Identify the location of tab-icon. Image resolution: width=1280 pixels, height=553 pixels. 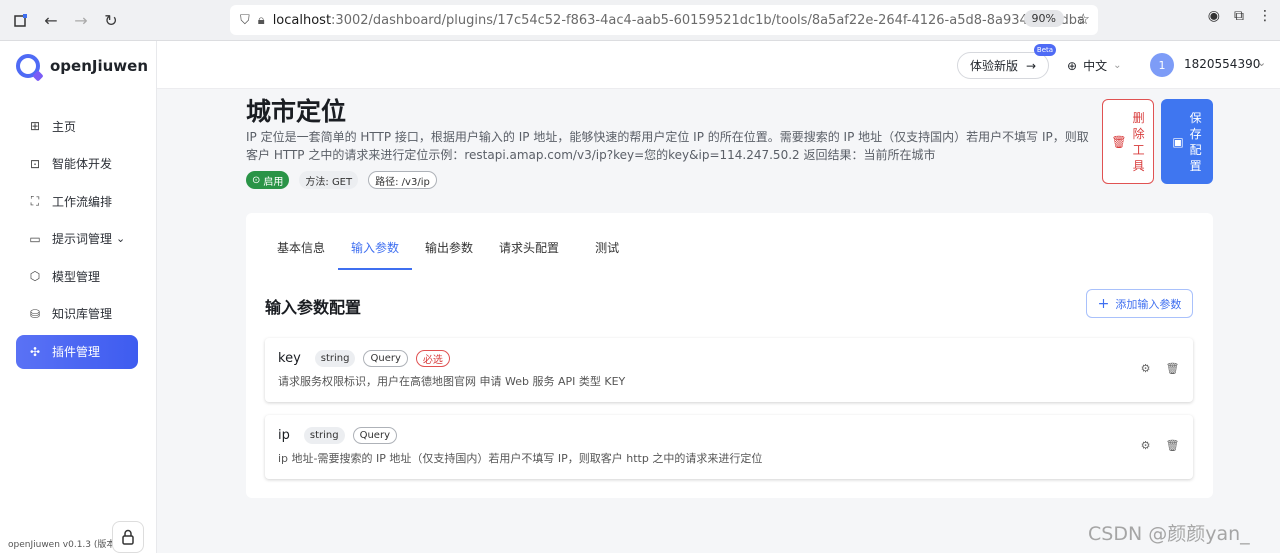
(21, 20).